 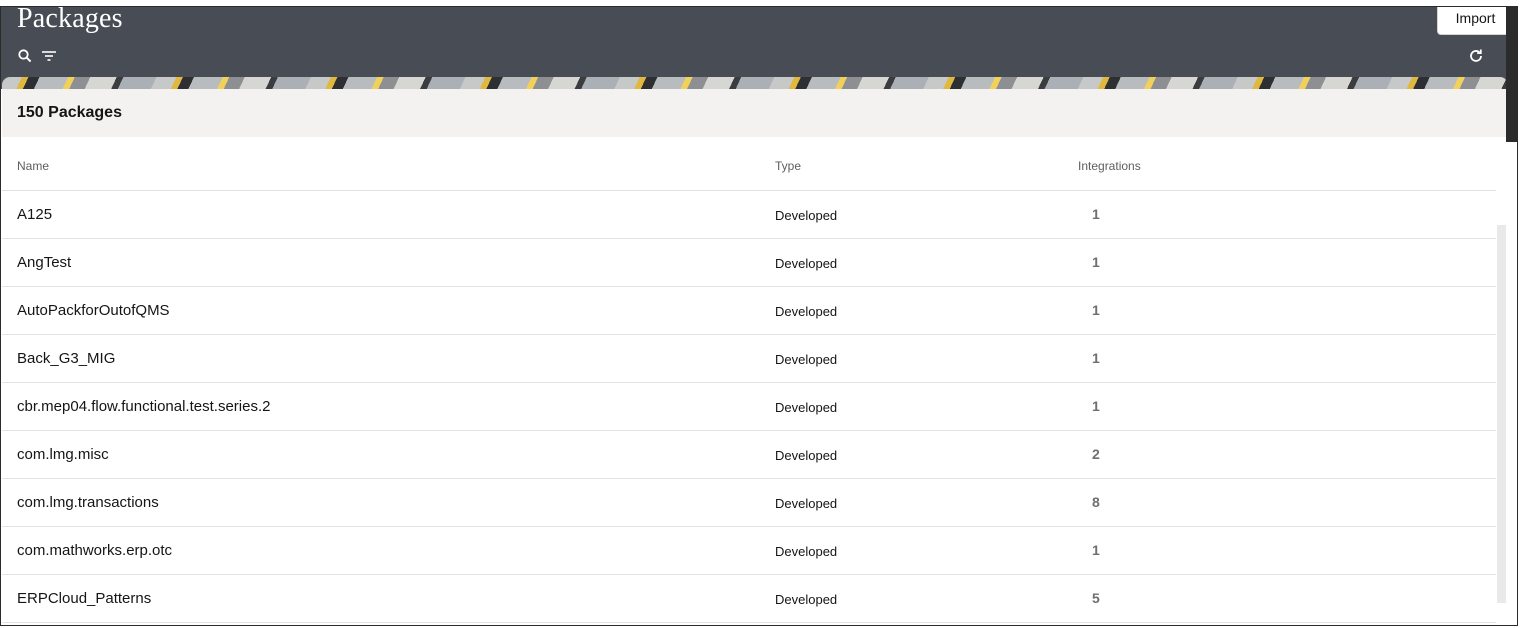 I want to click on package-name: A125, so click(x=34, y=214).